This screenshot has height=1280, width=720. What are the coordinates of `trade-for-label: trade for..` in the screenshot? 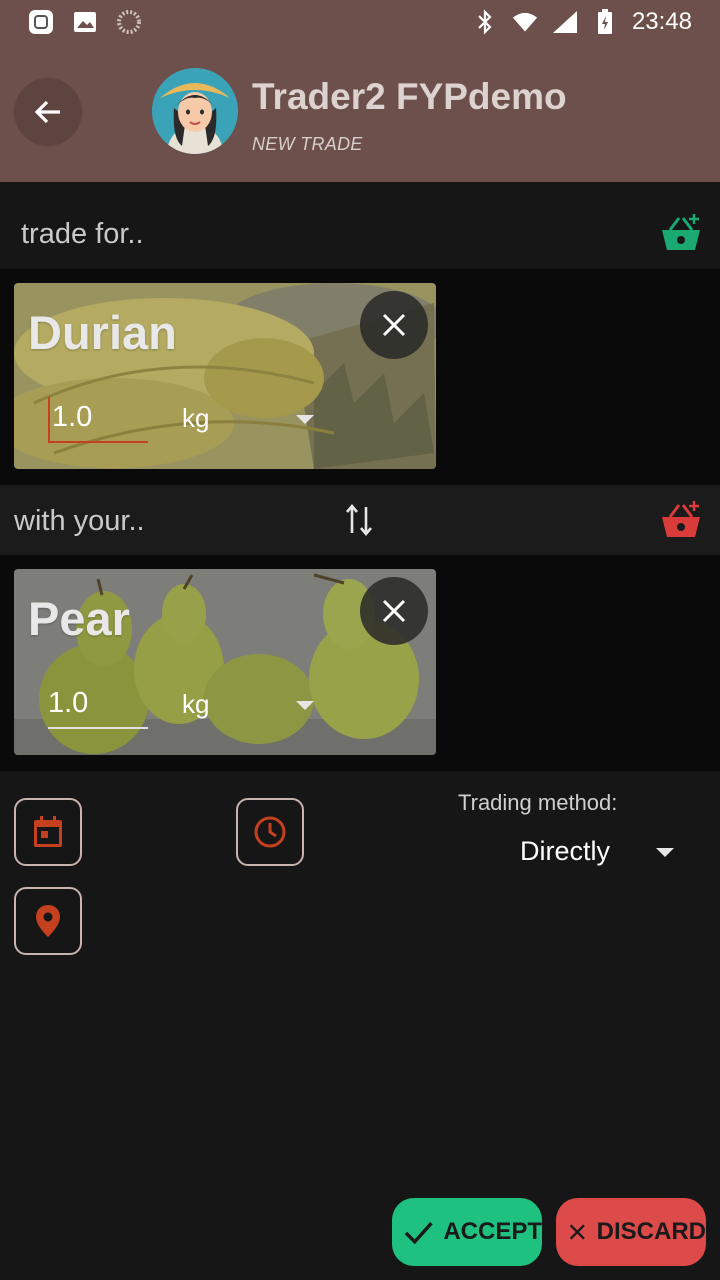 It's located at (82, 234).